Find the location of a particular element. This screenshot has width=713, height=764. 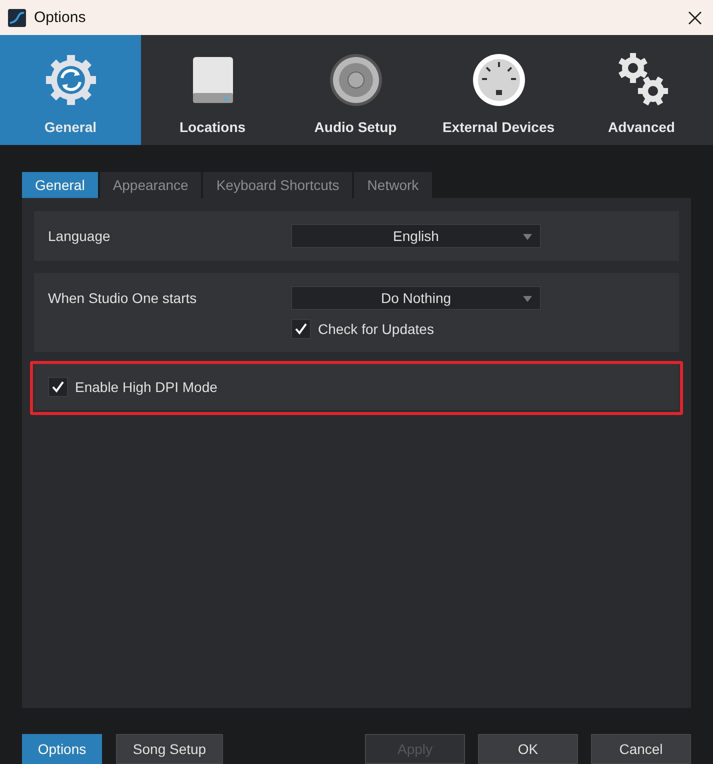

close-icon is located at coordinates (695, 18).